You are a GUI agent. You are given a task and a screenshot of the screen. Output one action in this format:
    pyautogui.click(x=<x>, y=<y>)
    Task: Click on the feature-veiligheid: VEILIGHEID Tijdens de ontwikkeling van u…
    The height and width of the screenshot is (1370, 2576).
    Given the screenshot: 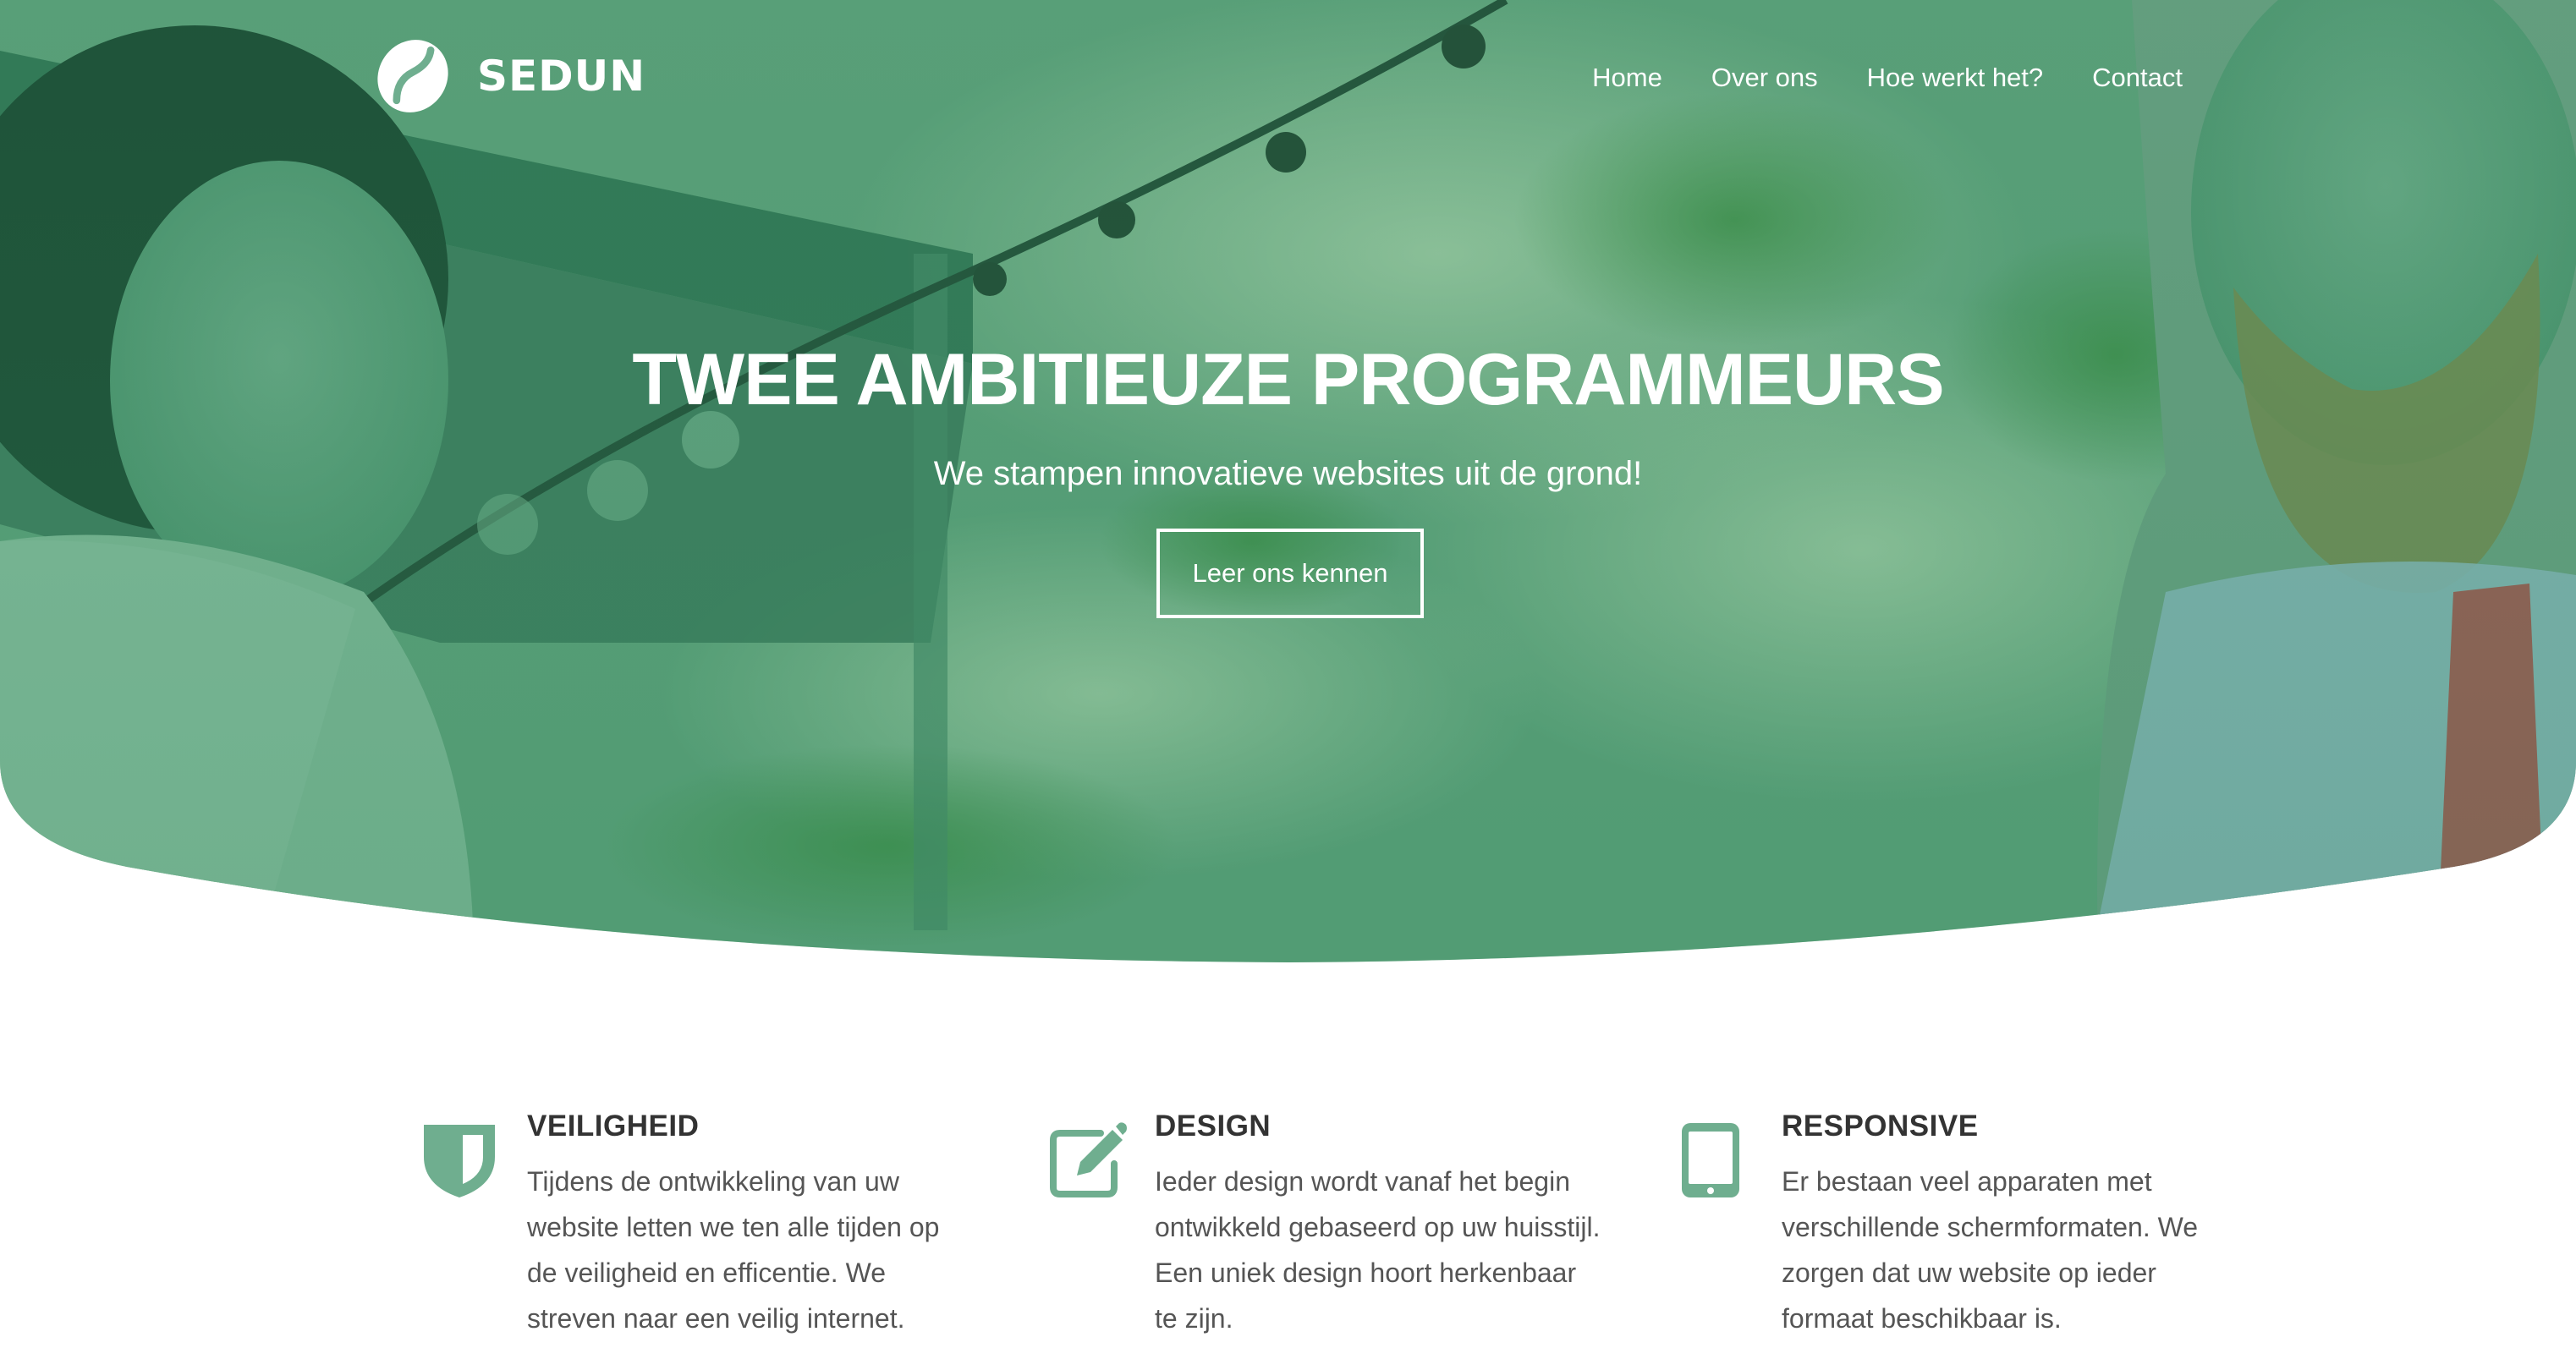 What is the action you would take?
    pyautogui.click(x=707, y=1235)
    